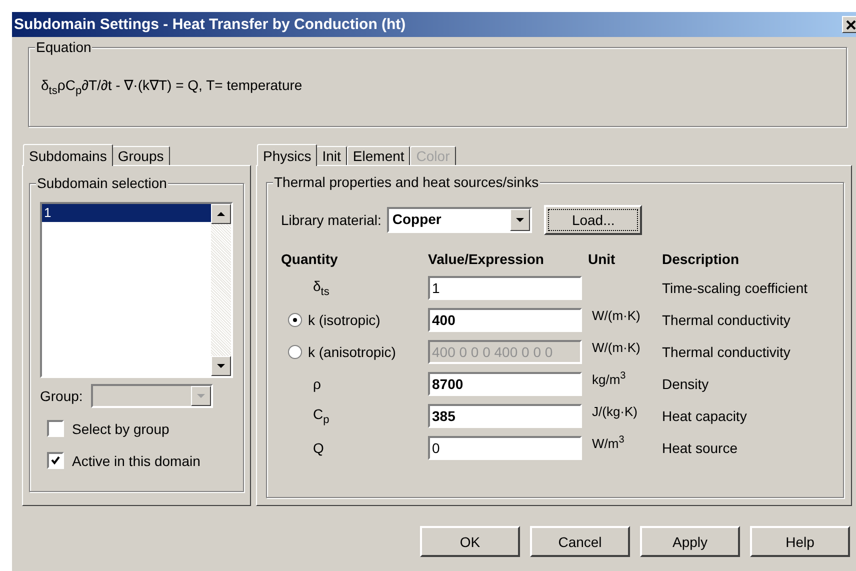  What do you see at coordinates (331, 220) in the screenshot?
I see `field-label: Library material:` at bounding box center [331, 220].